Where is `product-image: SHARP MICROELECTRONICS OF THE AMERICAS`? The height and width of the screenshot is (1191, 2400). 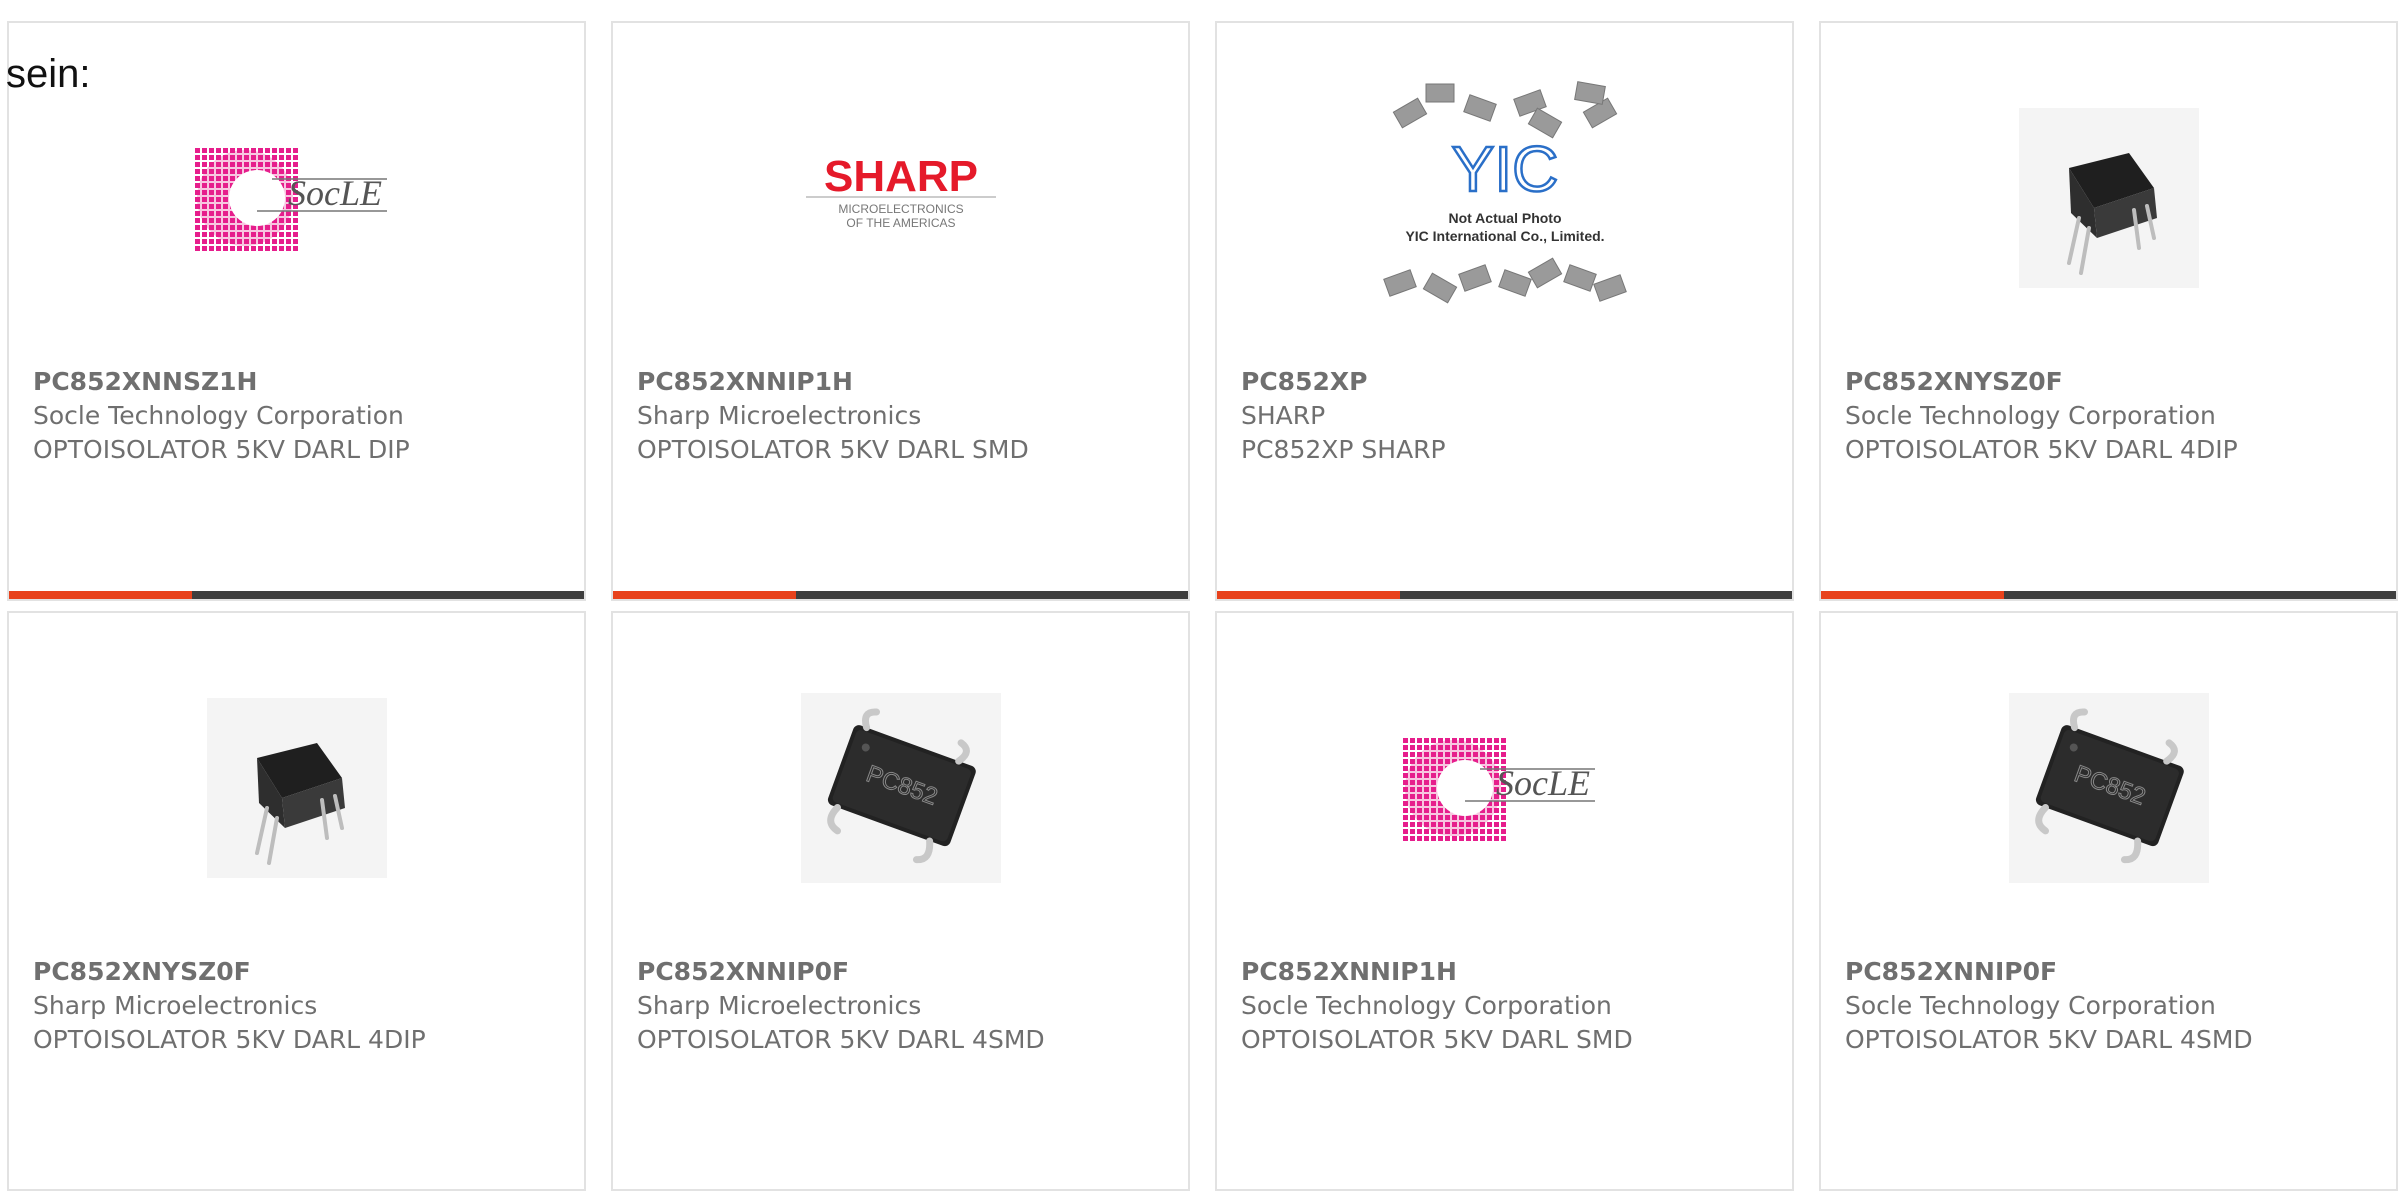
product-image: SHARP MICROELECTRONICS OF THE AMERICAS is located at coordinates (900, 198).